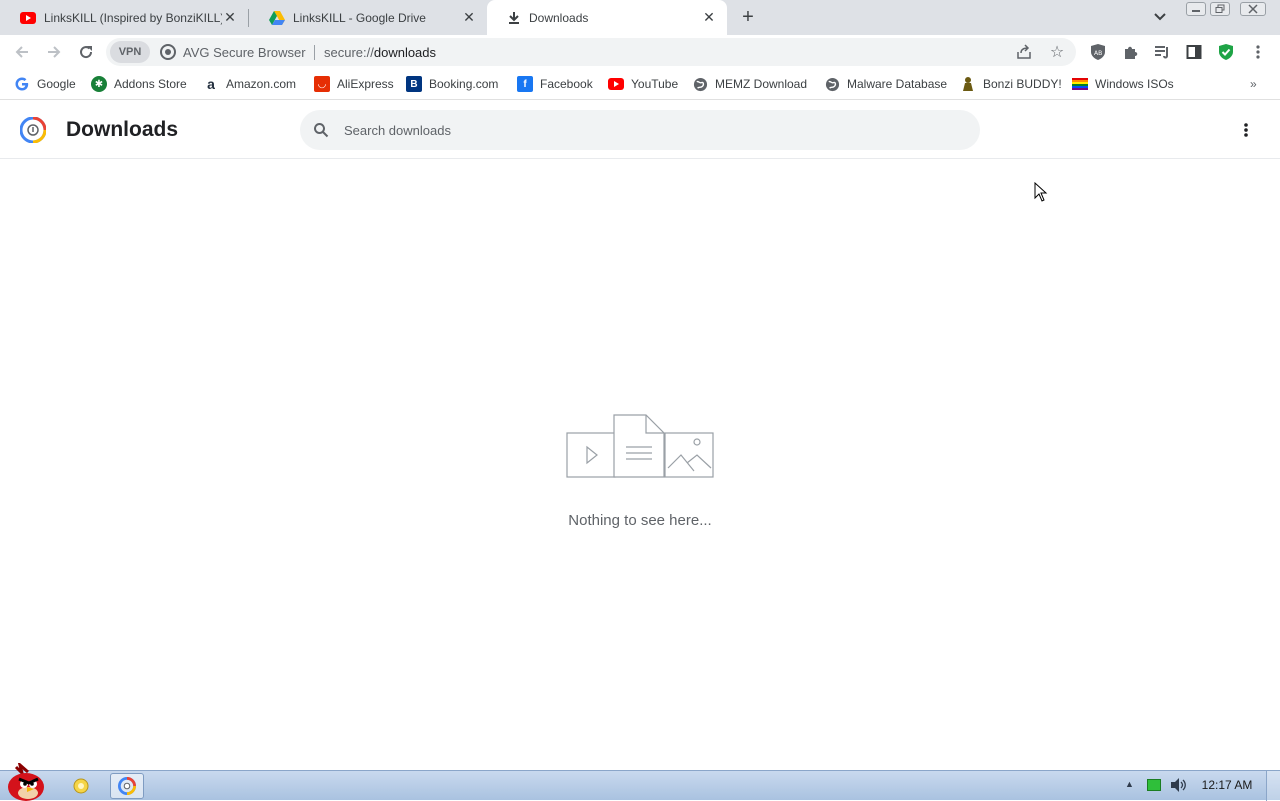  Describe the element at coordinates (261, 84) in the screenshot. I see `bookmark-label: Amazon.com` at that location.